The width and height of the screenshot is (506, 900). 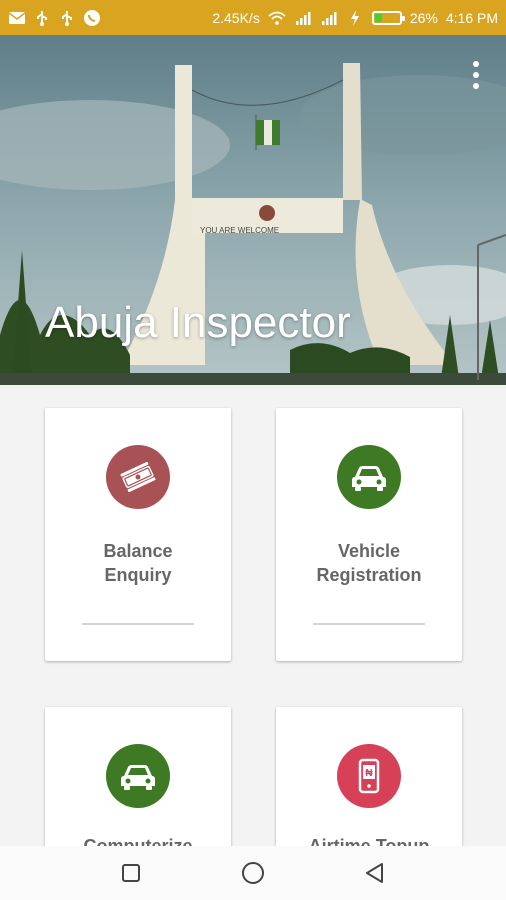 I want to click on battery-level, so click(x=378, y=17).